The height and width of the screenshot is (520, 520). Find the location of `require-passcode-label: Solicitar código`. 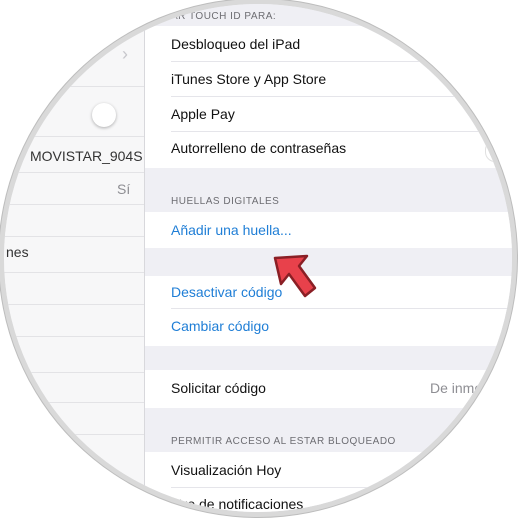

require-passcode-label: Solicitar código is located at coordinates (218, 388).